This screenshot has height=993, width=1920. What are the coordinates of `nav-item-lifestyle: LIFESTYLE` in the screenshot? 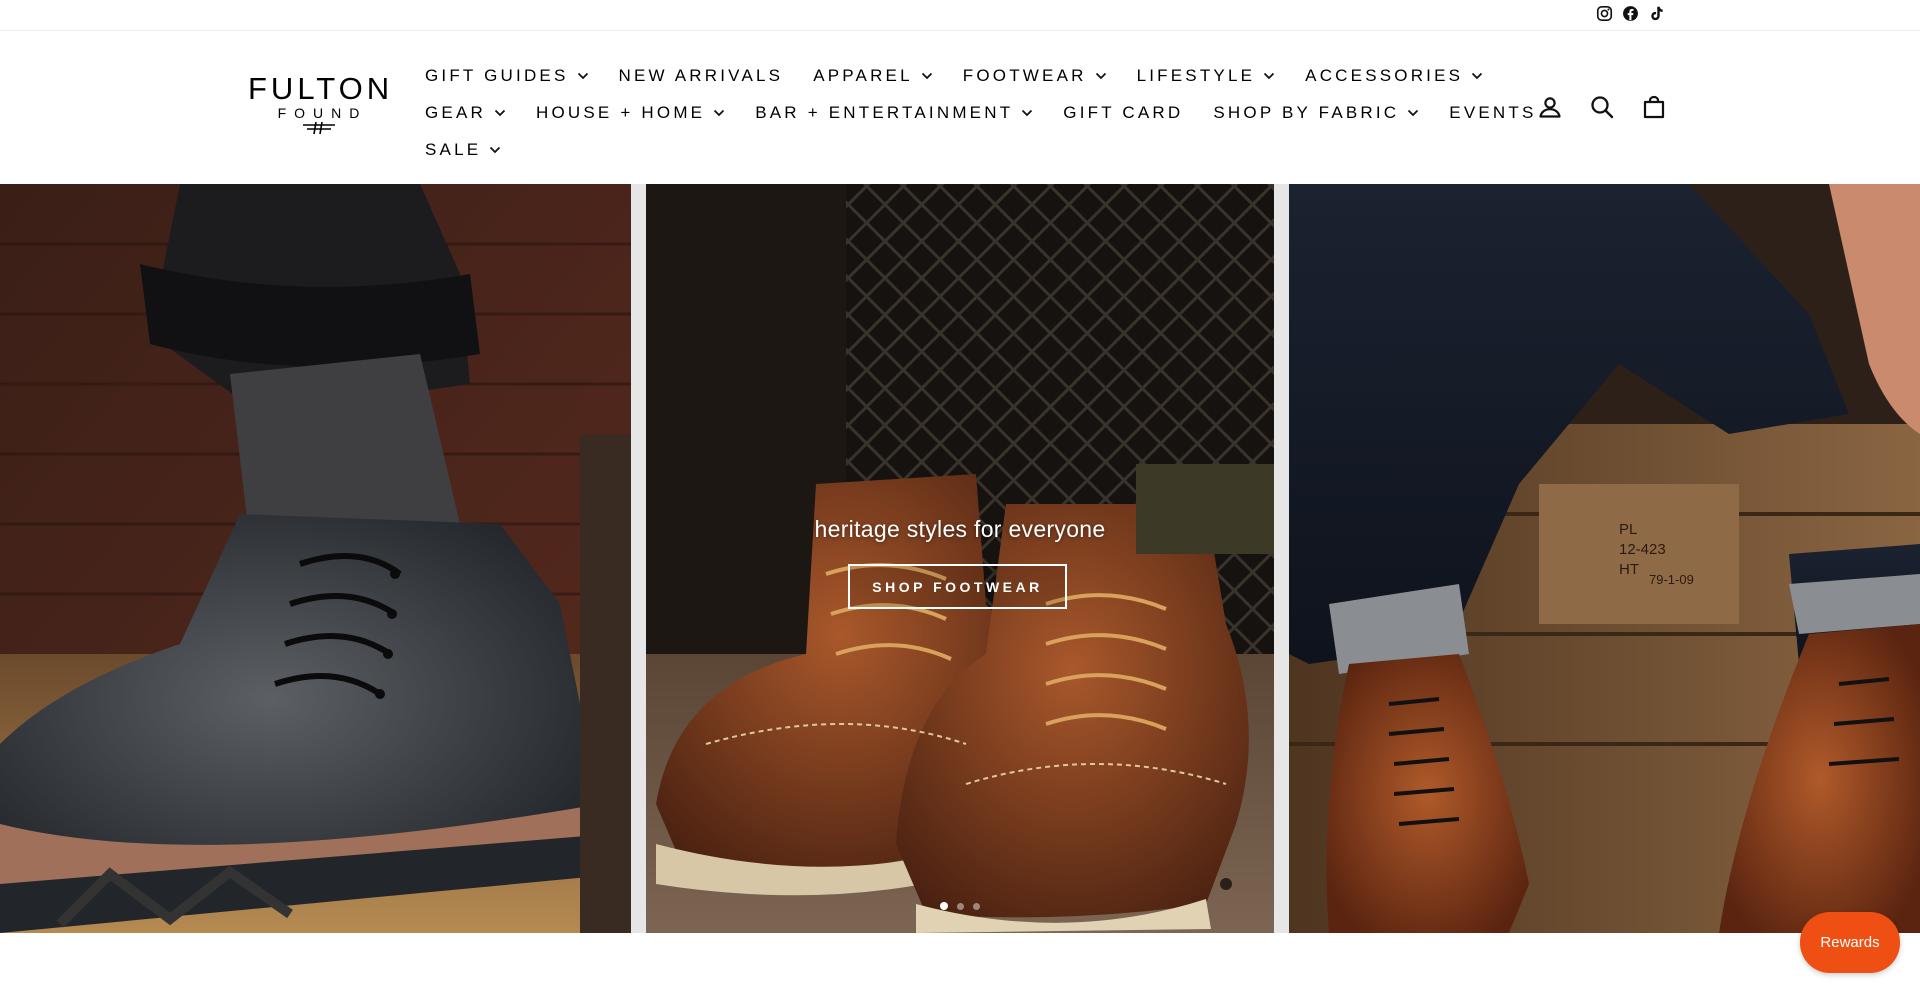 It's located at (1206, 76).